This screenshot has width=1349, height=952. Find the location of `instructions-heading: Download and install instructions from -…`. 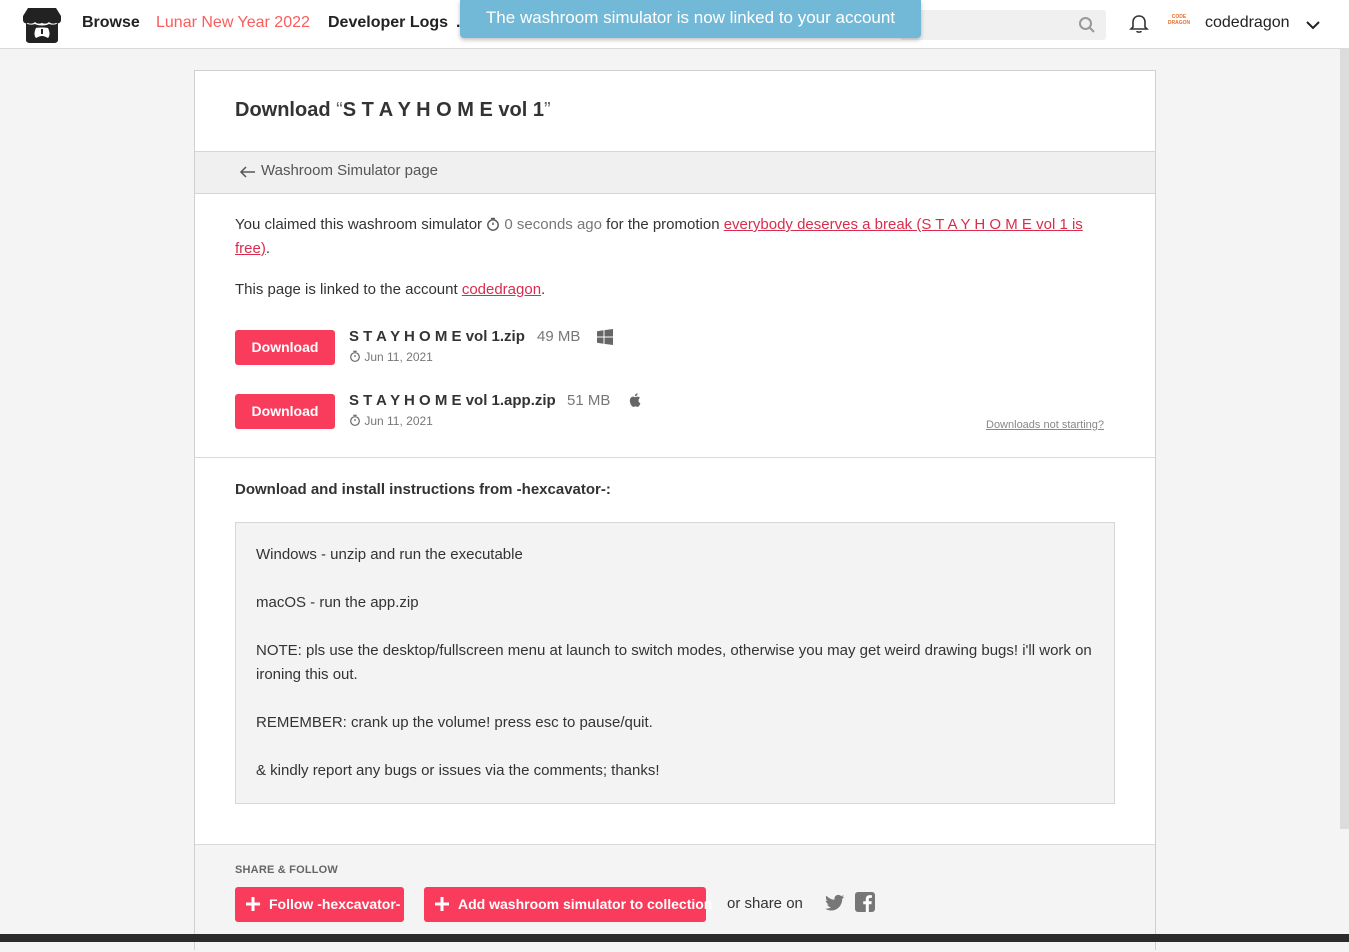

instructions-heading: Download and install instructions from -… is located at coordinates (423, 489).